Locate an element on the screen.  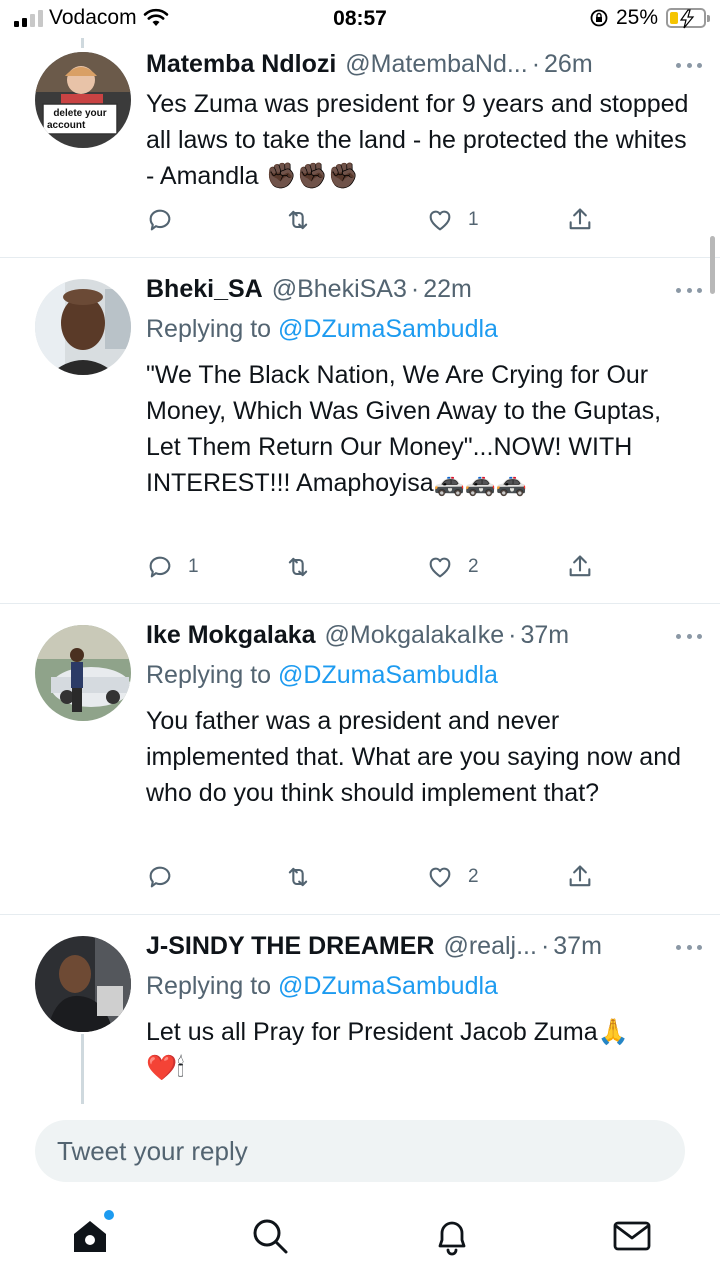
notification-dot is located at coordinates (109, 1215).